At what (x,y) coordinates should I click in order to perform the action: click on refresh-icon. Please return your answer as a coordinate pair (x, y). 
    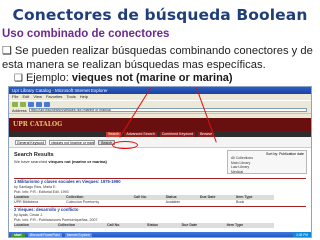
    Looking at the image, I should click on (31, 104).